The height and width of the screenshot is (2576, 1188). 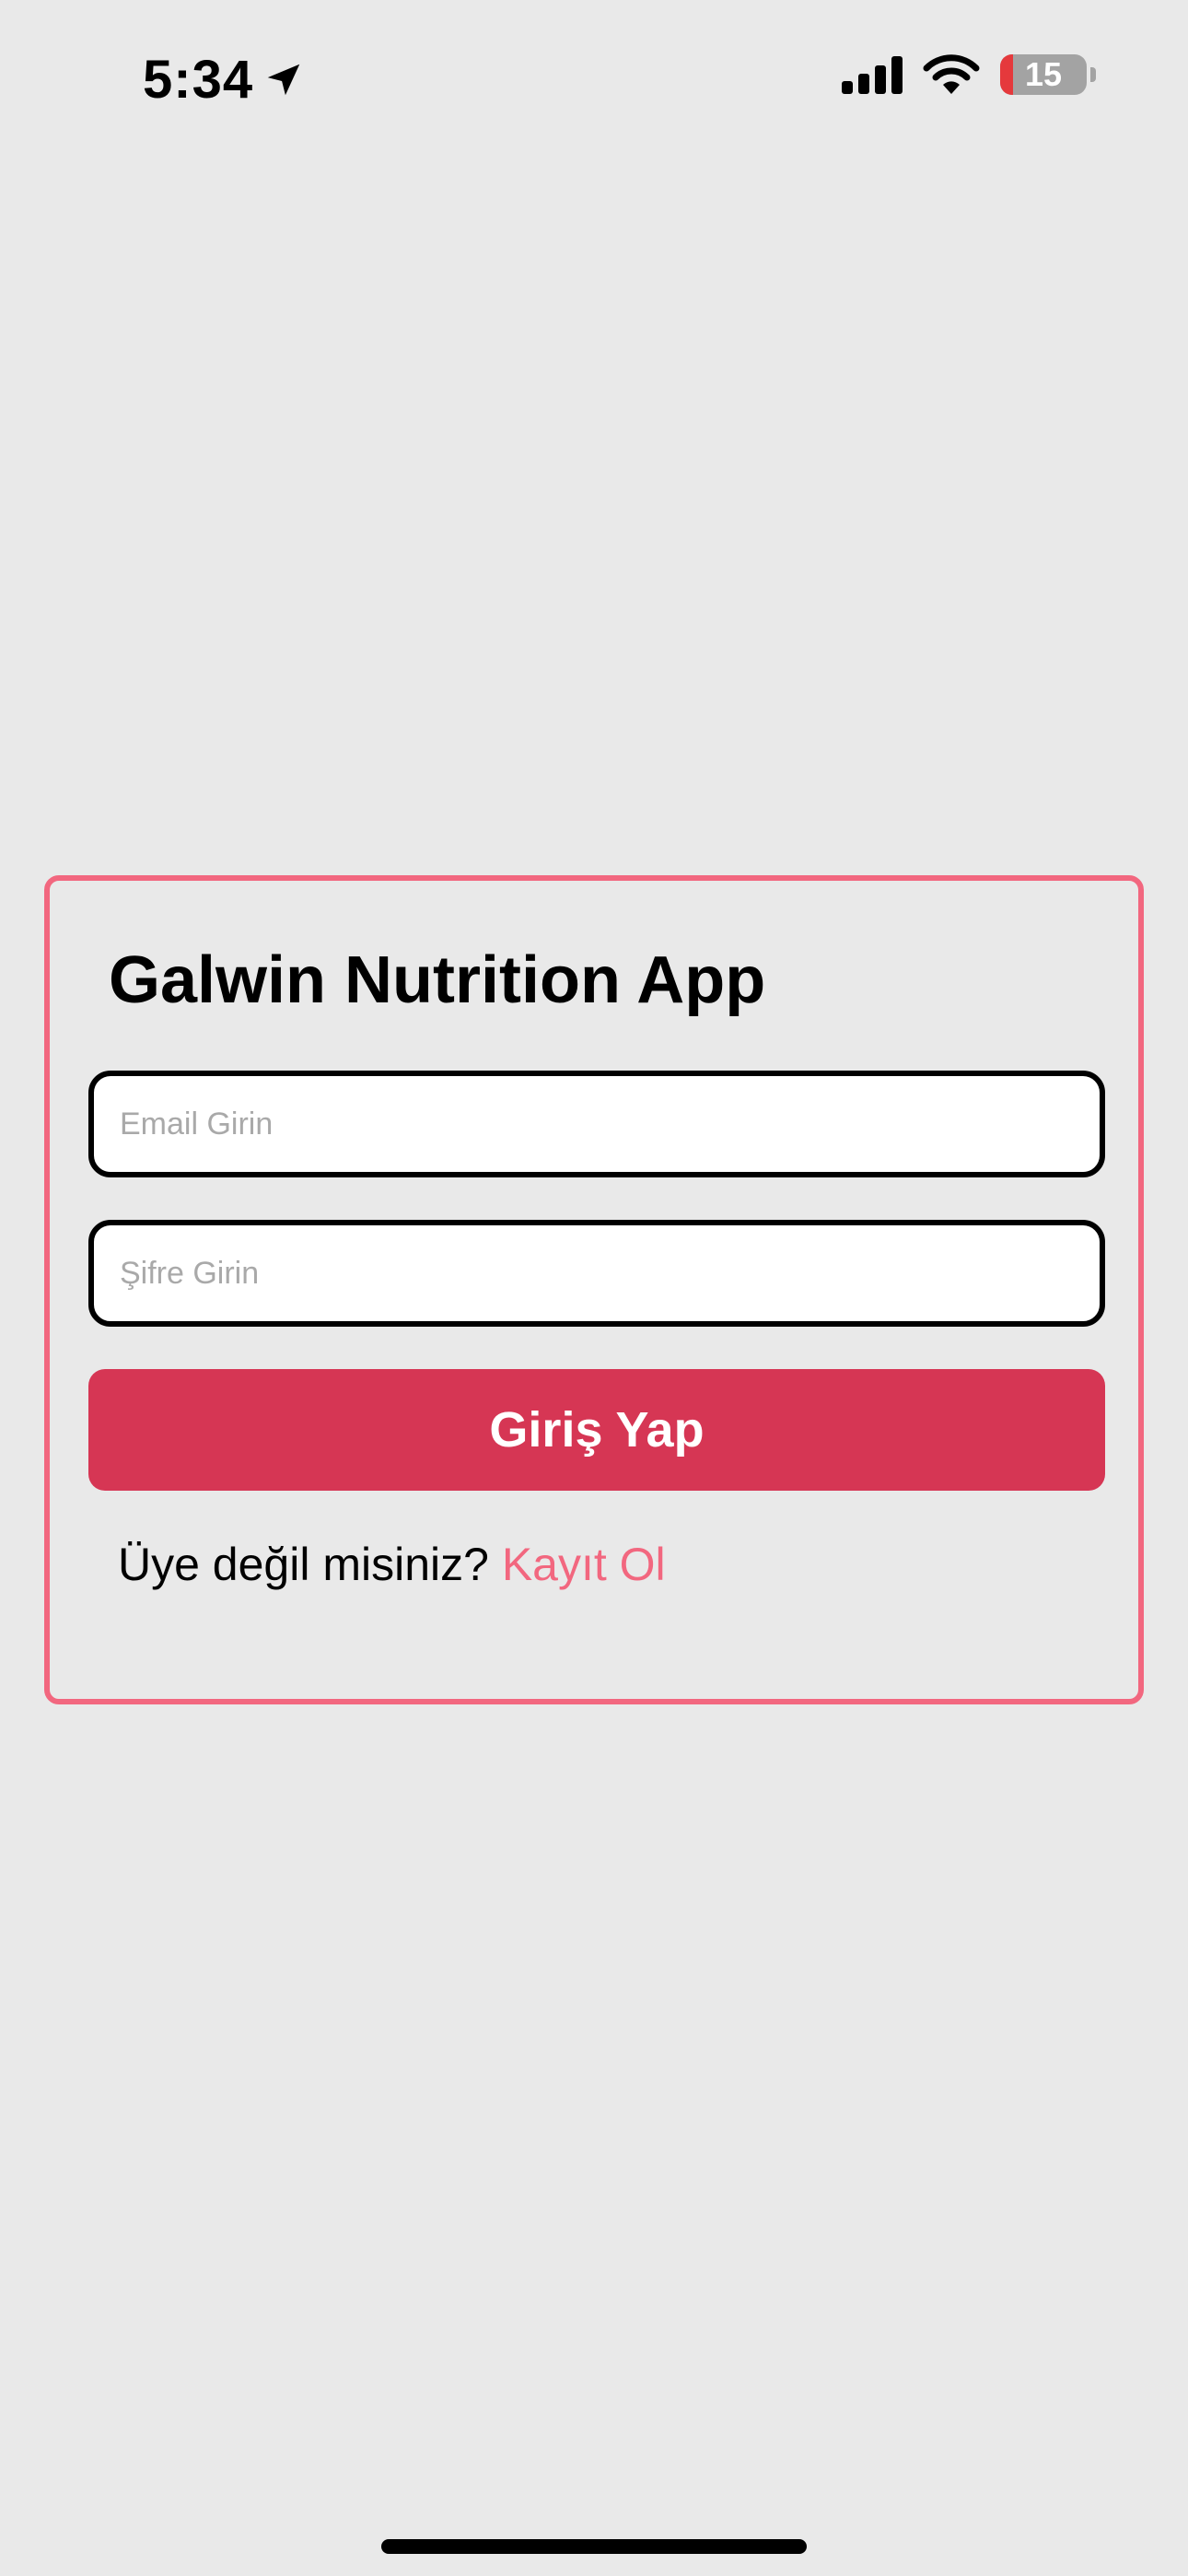 I want to click on status-indicators: 15, so click(x=968, y=74).